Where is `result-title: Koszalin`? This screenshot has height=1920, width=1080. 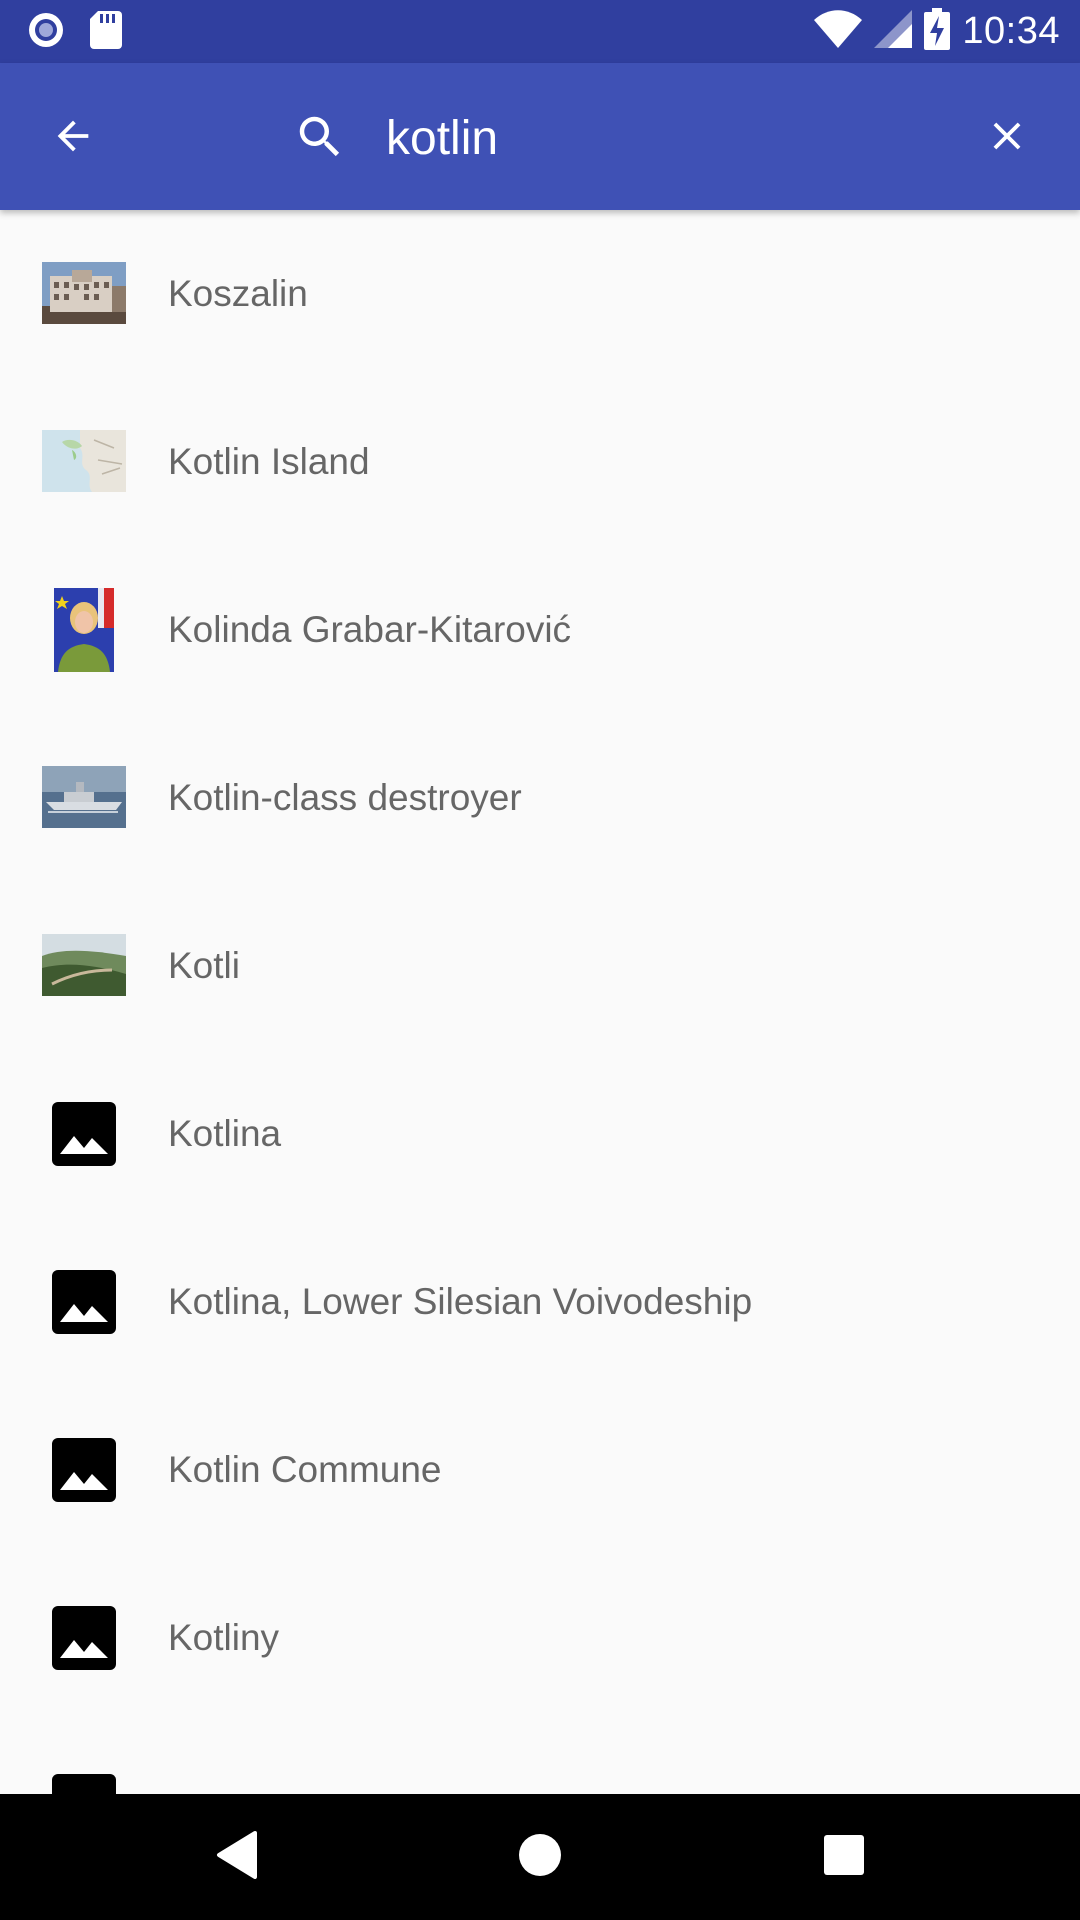 result-title: Koszalin is located at coordinates (238, 293).